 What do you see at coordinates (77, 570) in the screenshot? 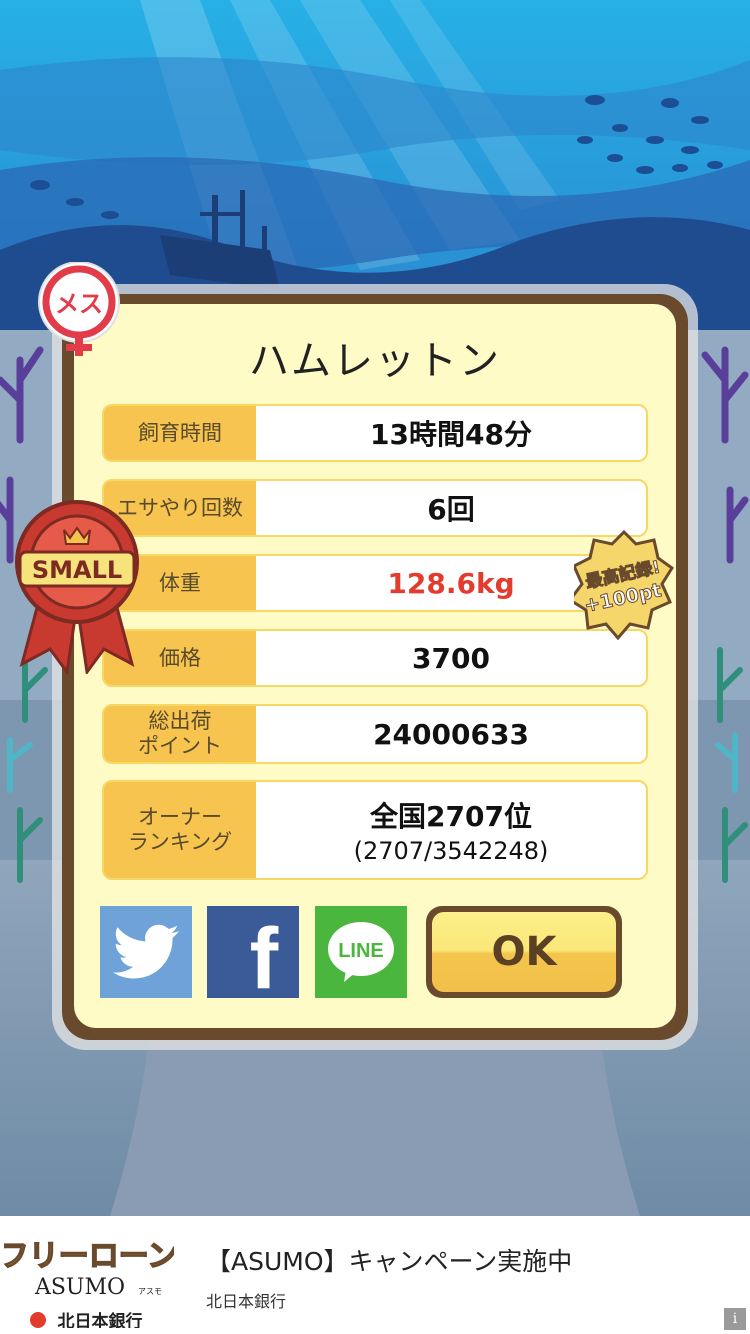
I see `size-badge-text: SMALL` at bounding box center [77, 570].